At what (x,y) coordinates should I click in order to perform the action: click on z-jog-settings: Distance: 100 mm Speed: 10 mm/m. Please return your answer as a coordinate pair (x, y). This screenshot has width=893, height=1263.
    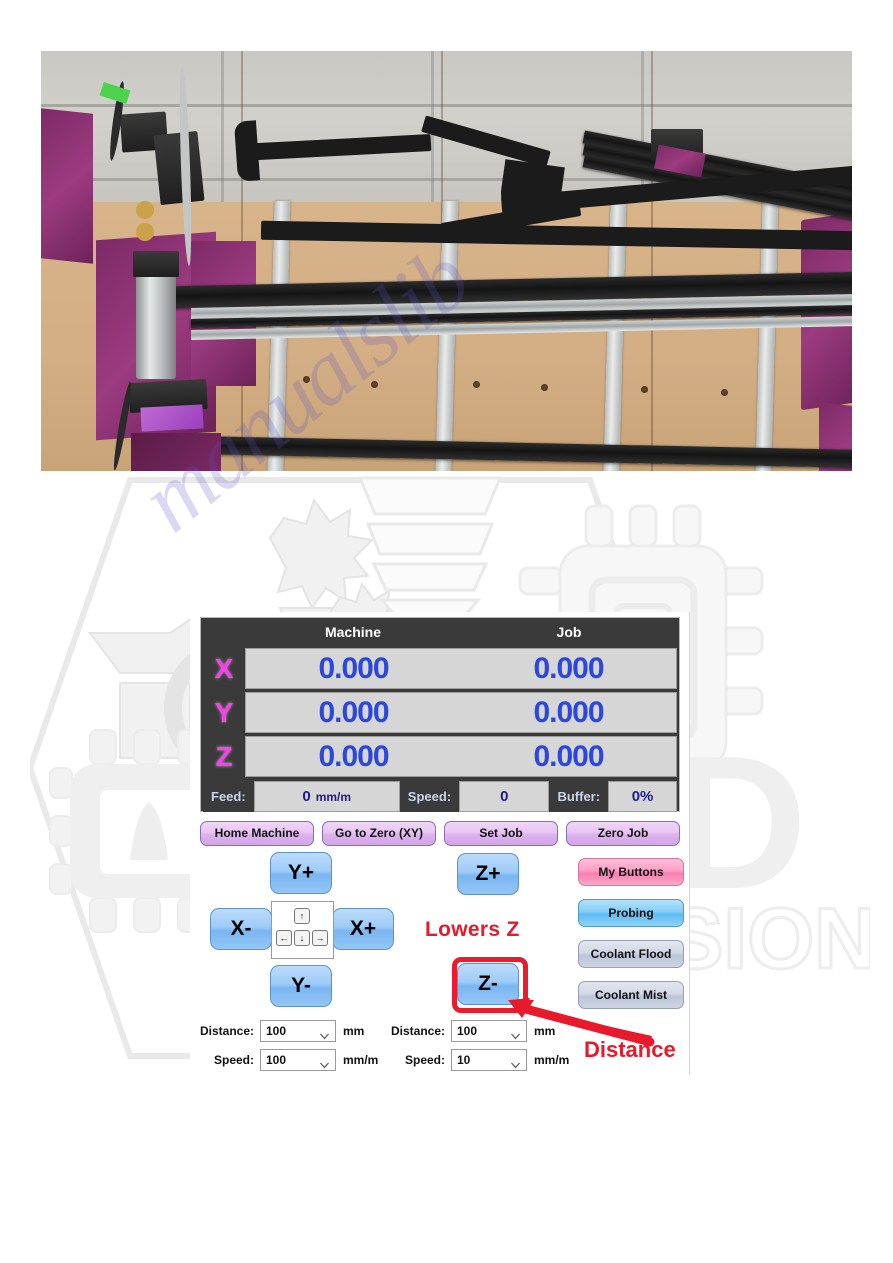
    Looking at the image, I should click on (479, 1048).